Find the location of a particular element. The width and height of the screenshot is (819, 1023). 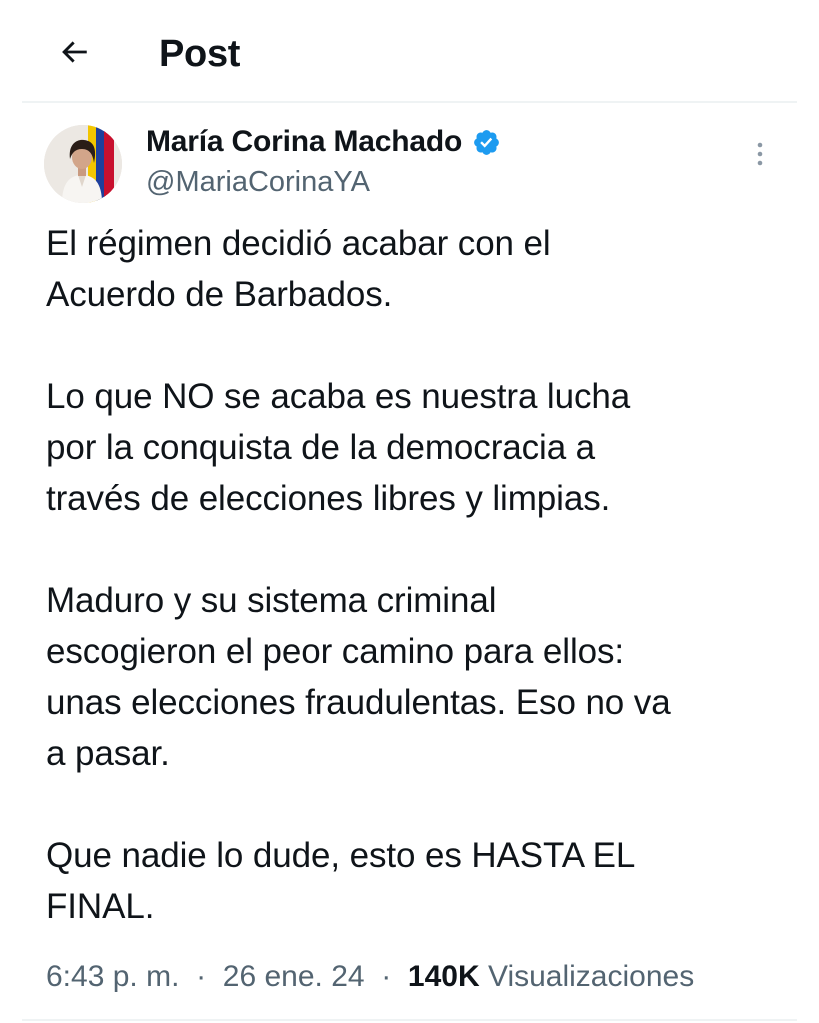

avatar is located at coordinates (83, 164).